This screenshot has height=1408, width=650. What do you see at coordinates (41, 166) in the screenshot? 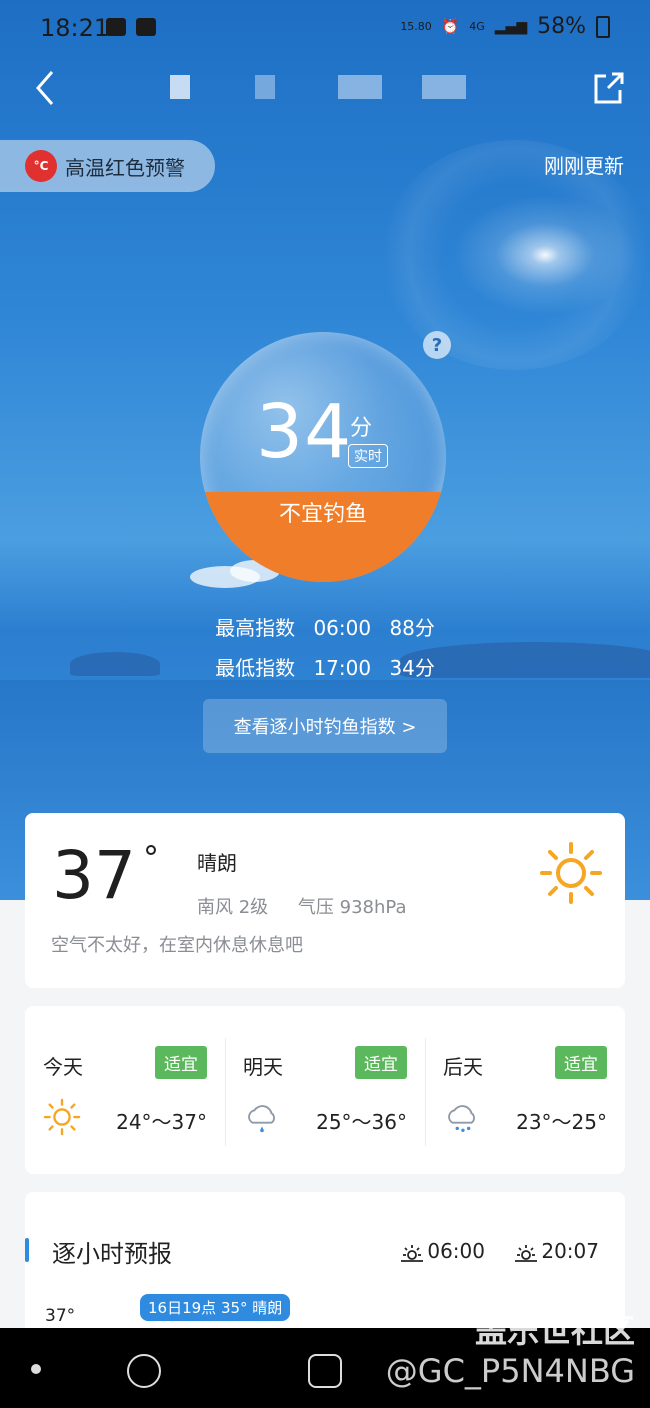
I see `alert-thermometer-icon: °C` at bounding box center [41, 166].